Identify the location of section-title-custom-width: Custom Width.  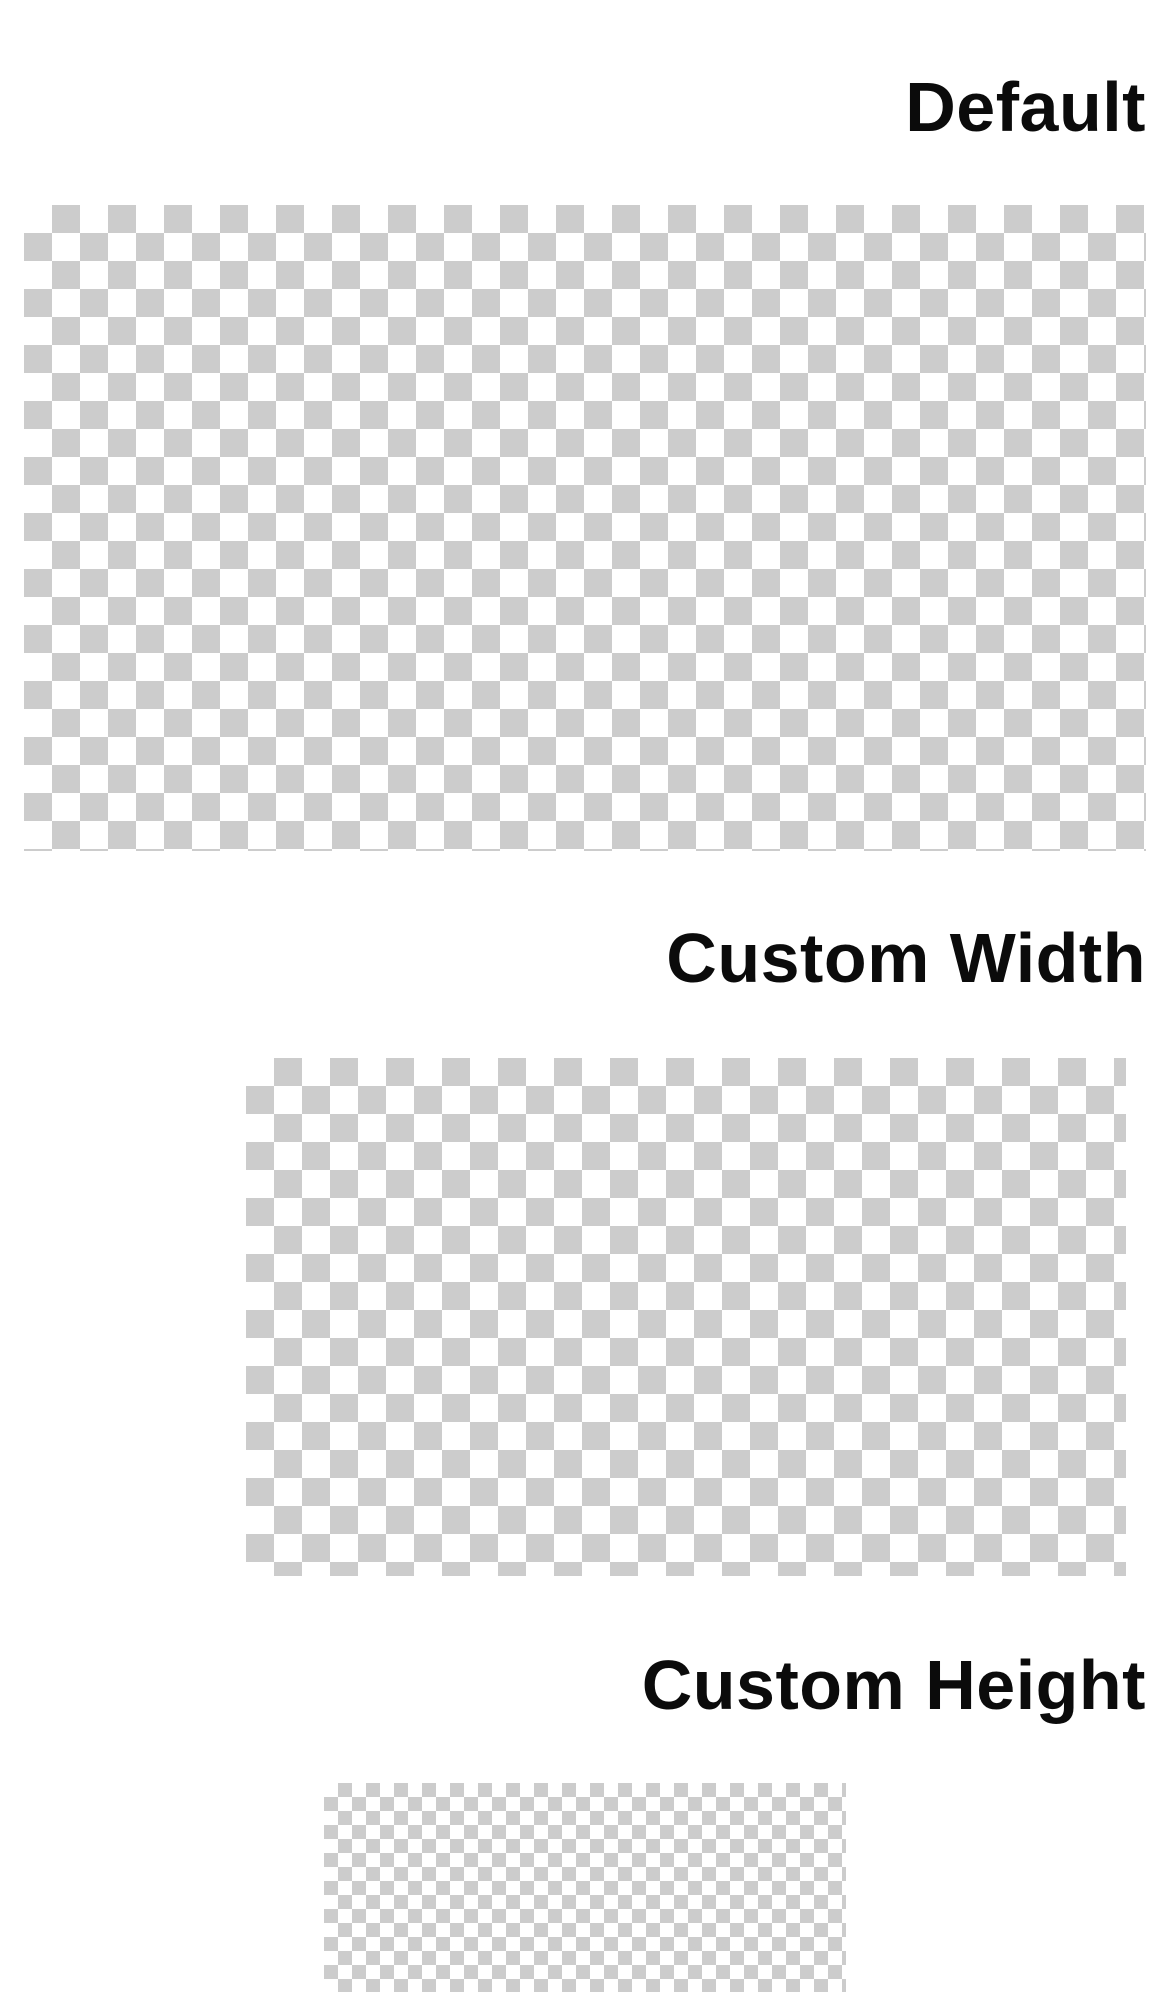
(906, 958).